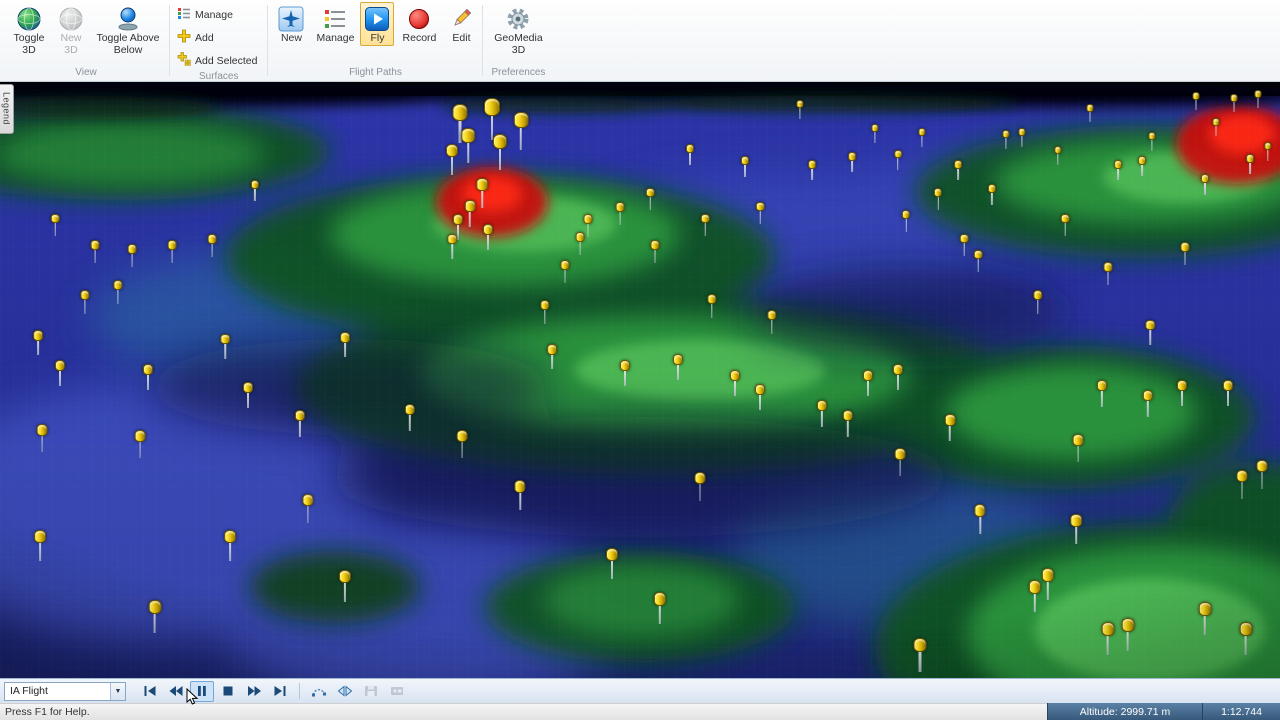 The height and width of the screenshot is (720, 1280). What do you see at coordinates (345, 691) in the screenshot?
I see `reverse-button` at bounding box center [345, 691].